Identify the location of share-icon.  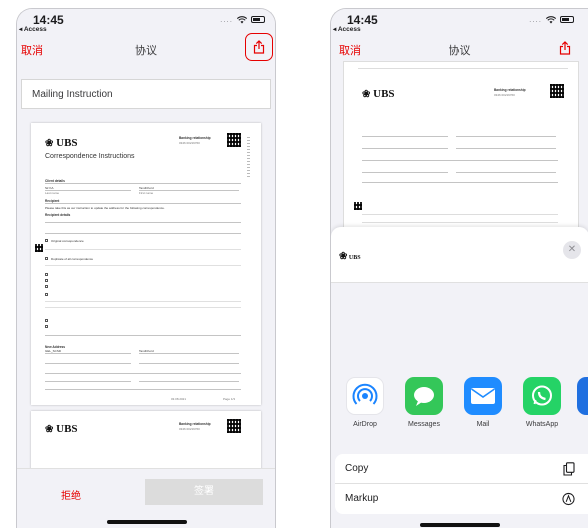
(259, 47).